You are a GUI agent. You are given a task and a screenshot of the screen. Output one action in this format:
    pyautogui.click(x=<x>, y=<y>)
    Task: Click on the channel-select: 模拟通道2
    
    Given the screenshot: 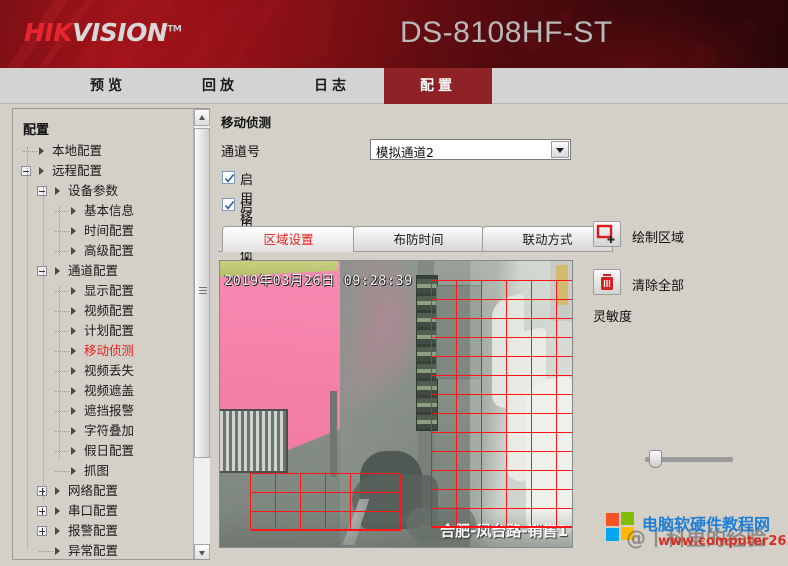 What is the action you would take?
    pyautogui.click(x=470, y=149)
    